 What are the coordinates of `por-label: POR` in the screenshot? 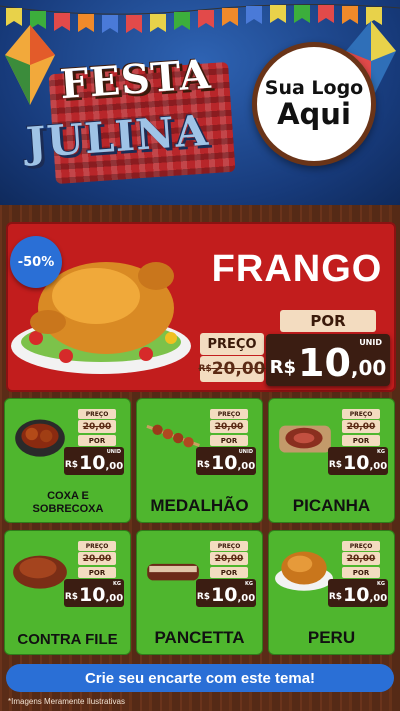 It's located at (328, 321).